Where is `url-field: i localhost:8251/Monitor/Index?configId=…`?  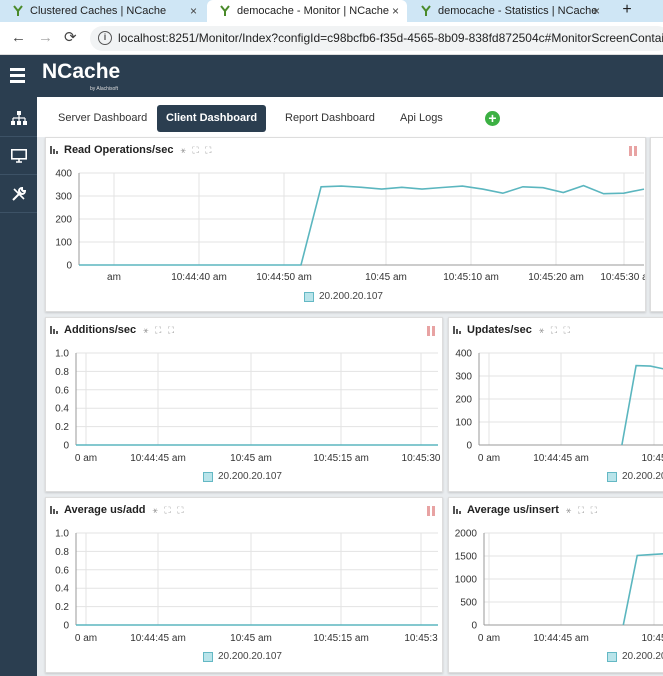
url-field: i localhost:8251/Monitor/Index?configId=… is located at coordinates (376, 38).